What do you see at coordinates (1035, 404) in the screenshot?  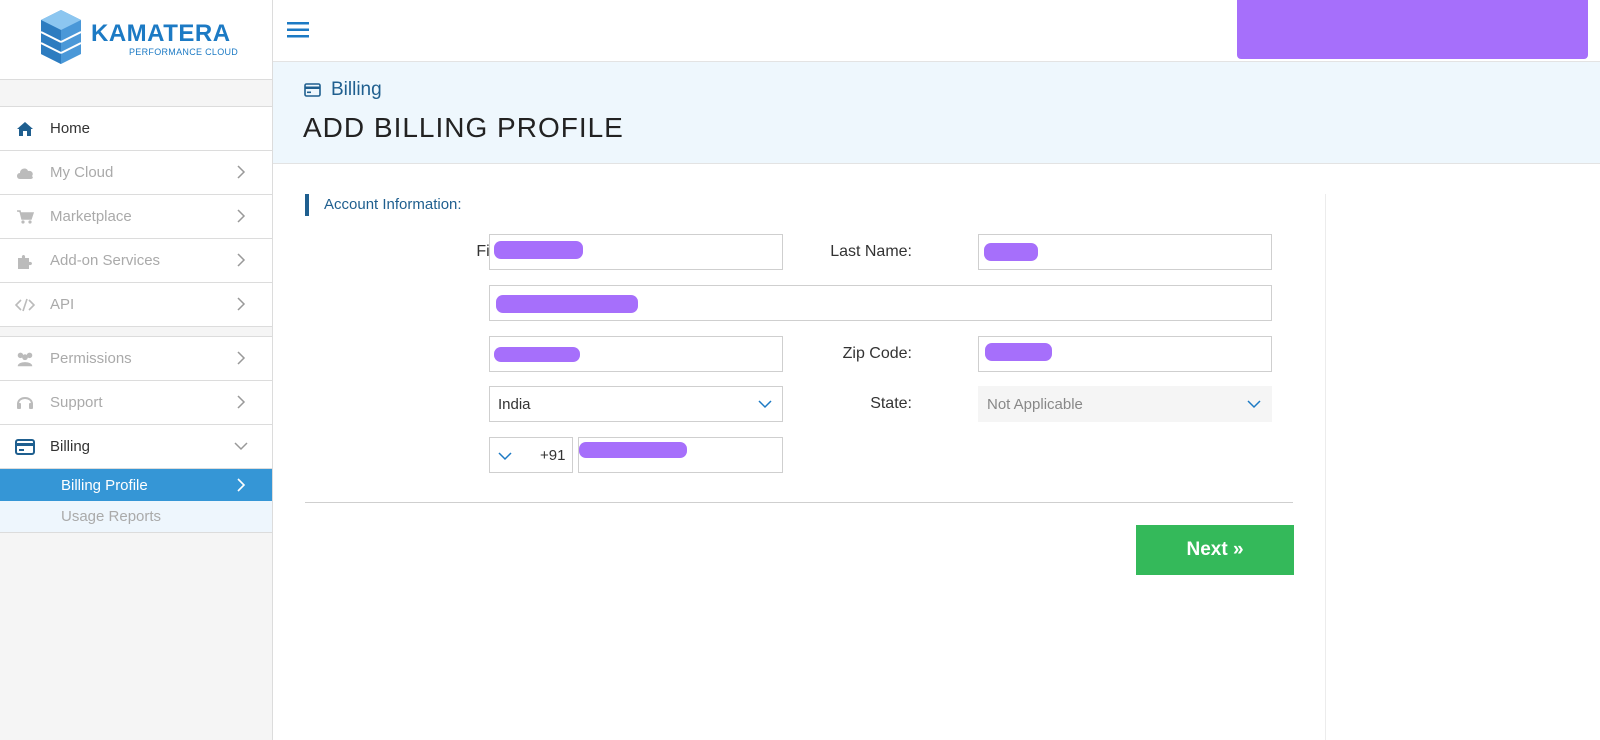 I see `state-value: Not Applicable` at bounding box center [1035, 404].